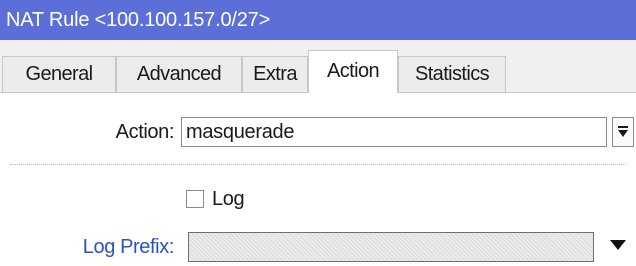 The width and height of the screenshot is (636, 266). What do you see at coordinates (391, 247) in the screenshot?
I see `log-prefix-input` at bounding box center [391, 247].